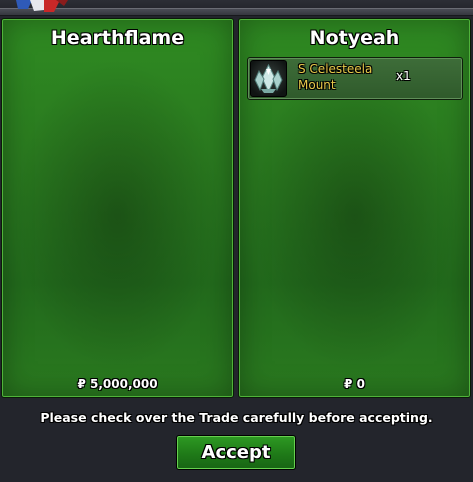 The height and width of the screenshot is (482, 473). I want to click on celesteela-icon, so click(268, 78).